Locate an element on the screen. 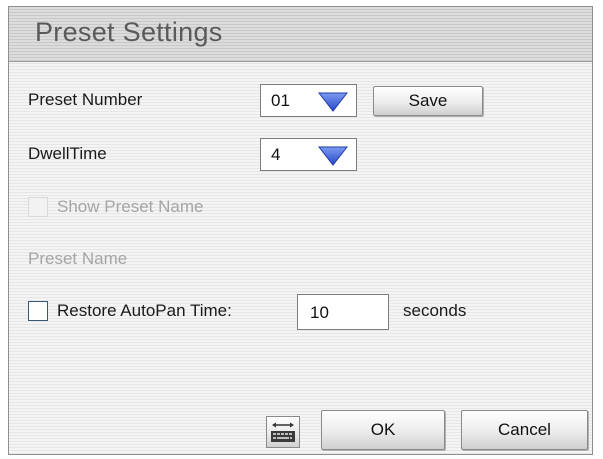 The image size is (603, 459). save-button: Save is located at coordinates (428, 101).